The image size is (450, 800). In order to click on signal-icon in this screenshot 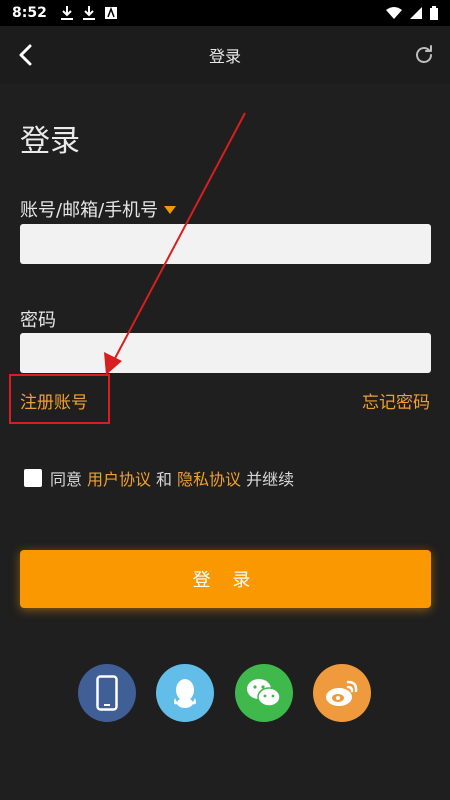, I will do `click(416, 13)`.